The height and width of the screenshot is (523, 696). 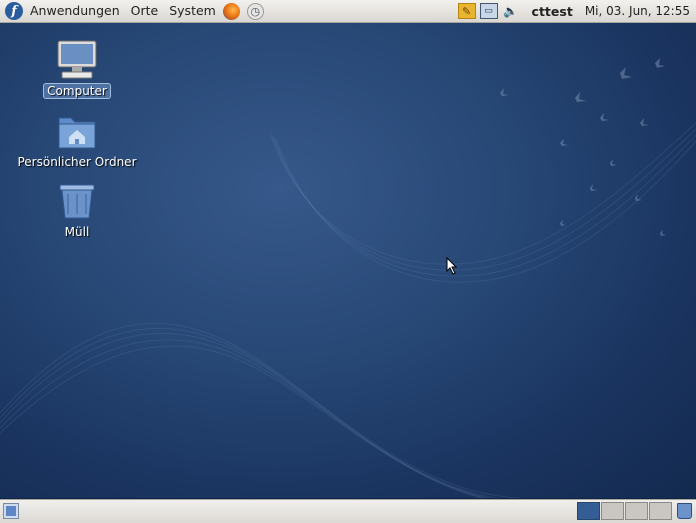 What do you see at coordinates (192, 11) in the screenshot?
I see `menu-system: System` at bounding box center [192, 11].